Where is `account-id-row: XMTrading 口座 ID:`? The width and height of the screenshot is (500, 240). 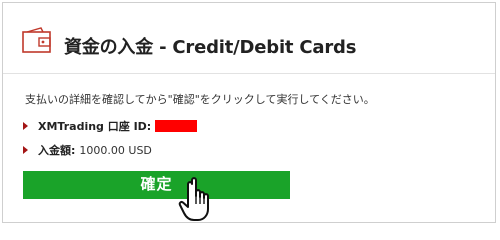
account-id-row: XMTrading 口座 ID: is located at coordinates (110, 126).